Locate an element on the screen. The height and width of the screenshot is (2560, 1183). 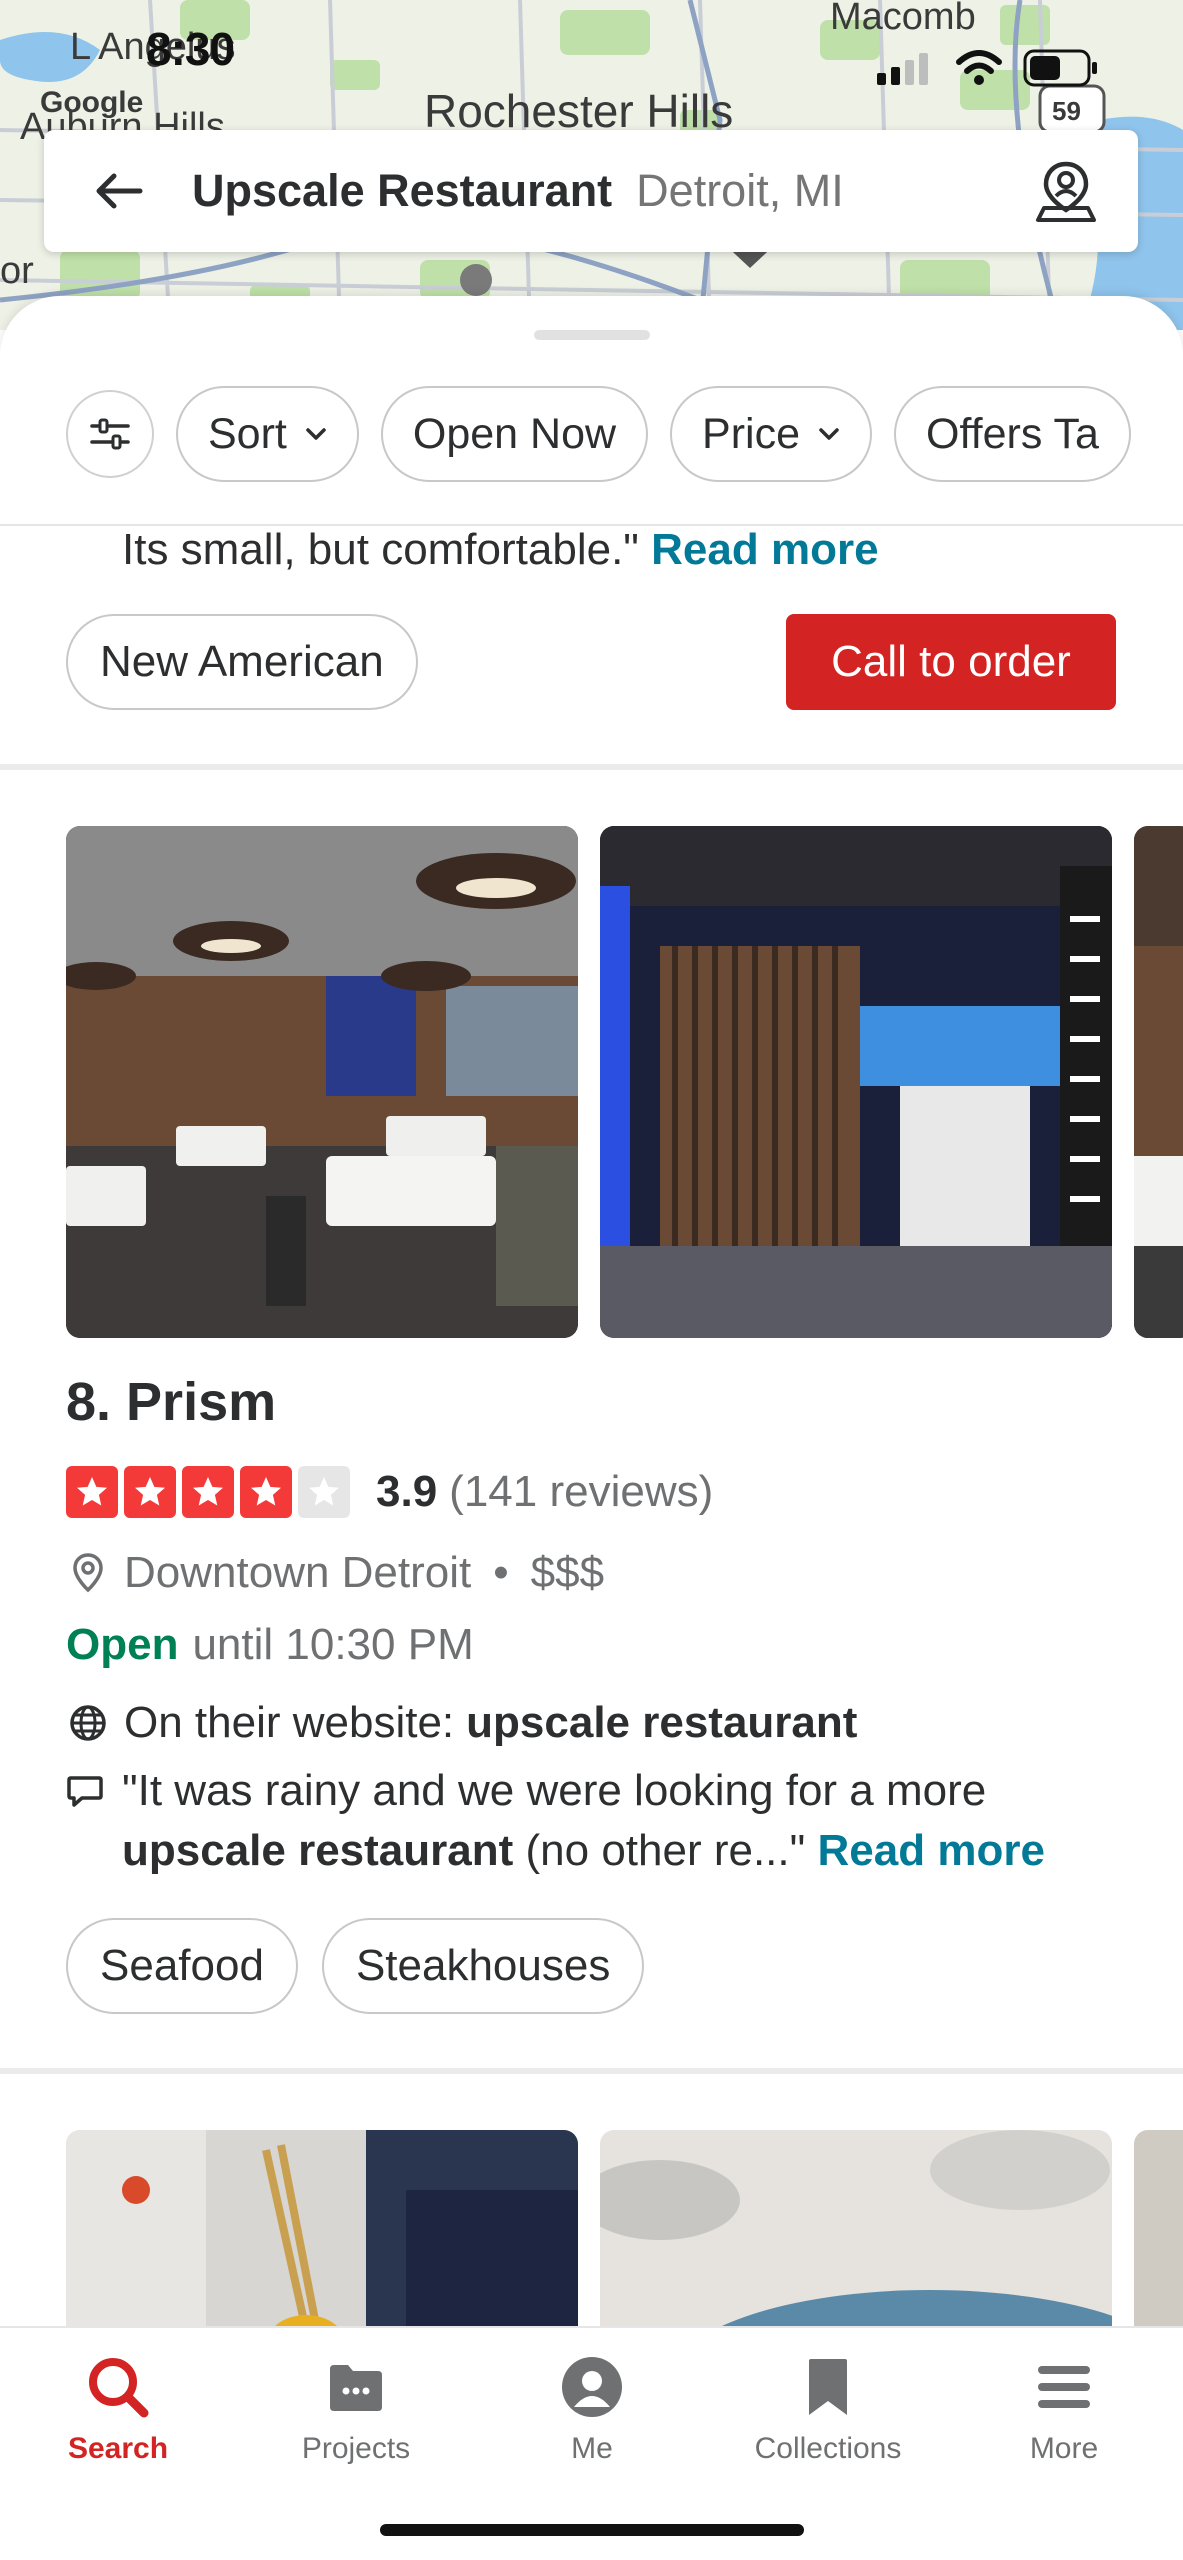
more-menu-icon is located at coordinates (1064, 2387).